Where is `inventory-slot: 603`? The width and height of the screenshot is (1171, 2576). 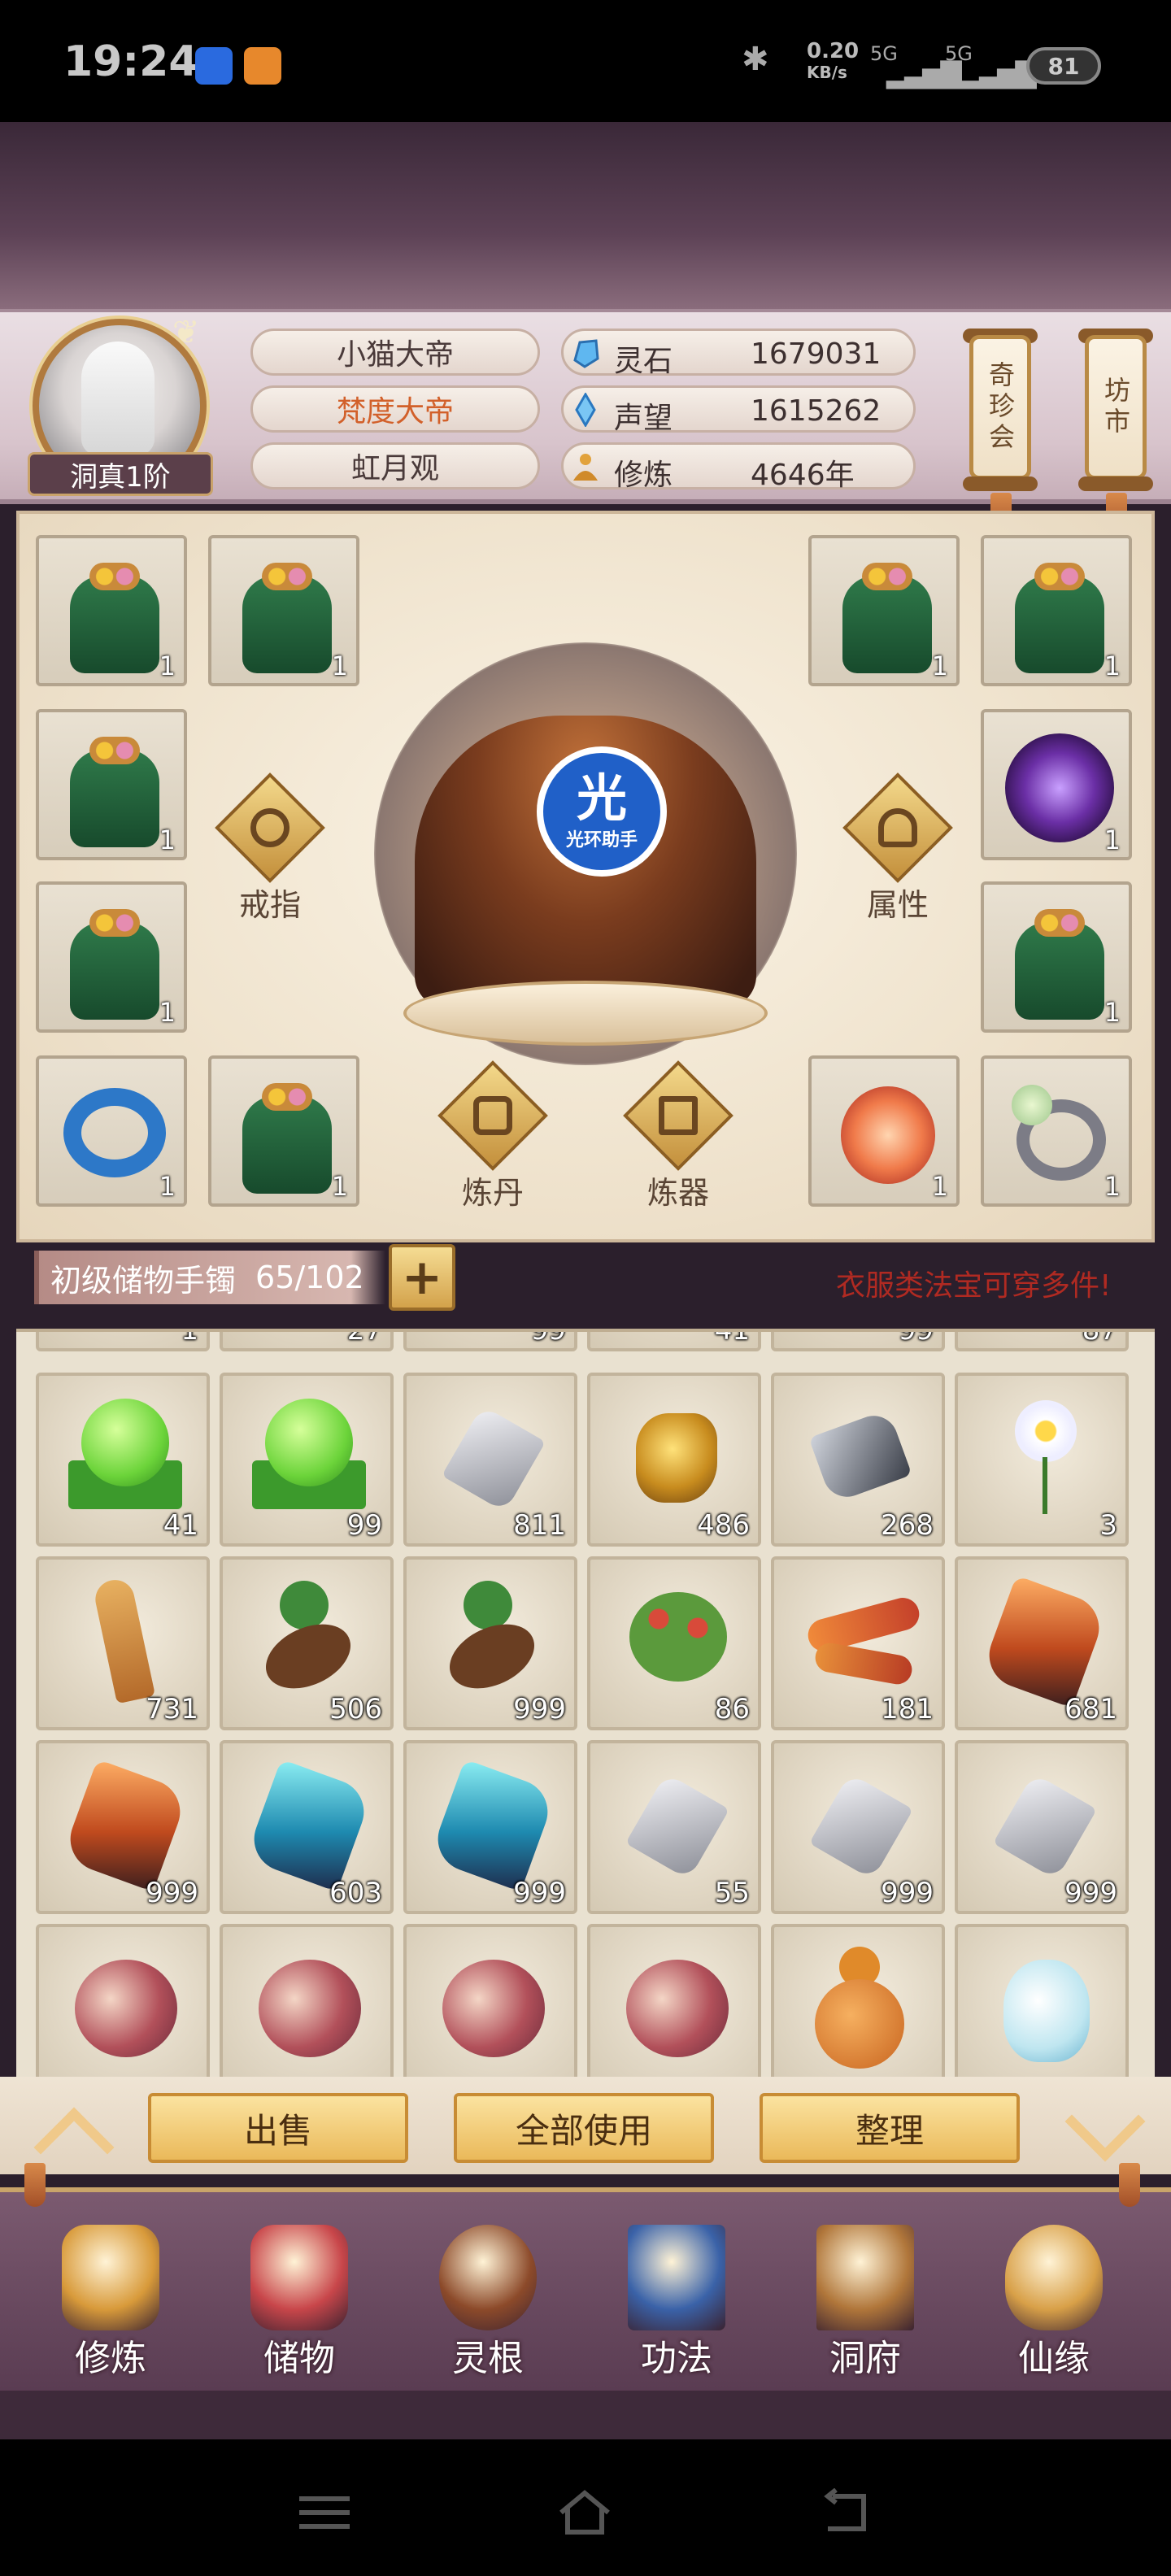
inventory-slot: 603 is located at coordinates (307, 1827).